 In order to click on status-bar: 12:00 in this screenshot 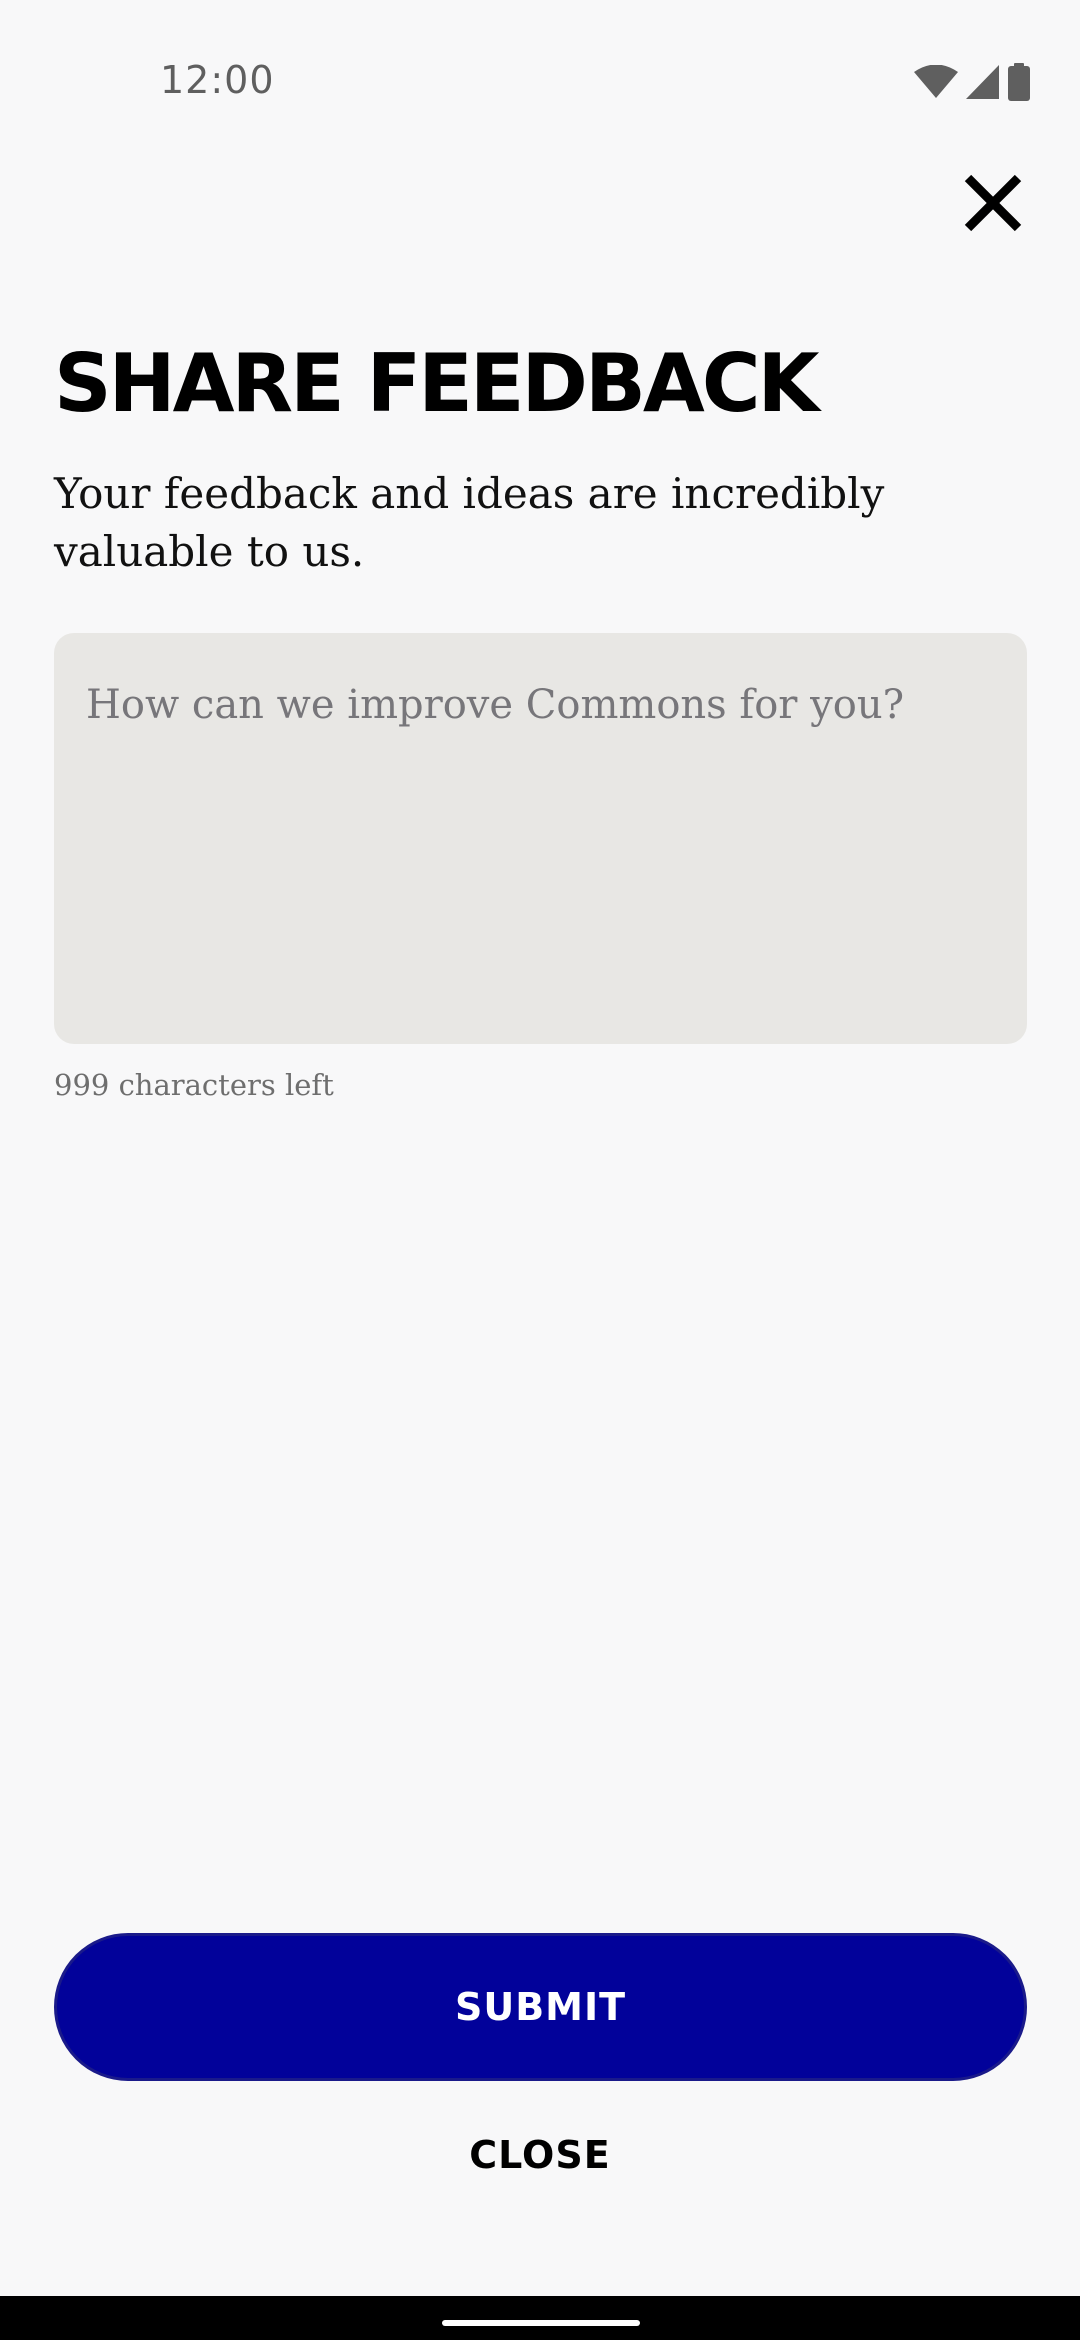, I will do `click(540, 85)`.